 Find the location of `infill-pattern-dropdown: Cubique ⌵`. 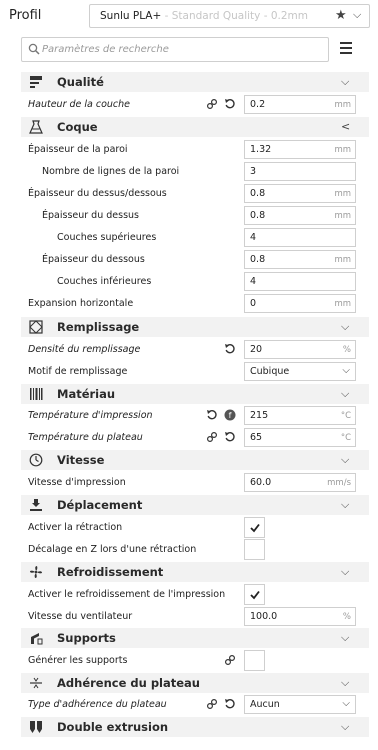

infill-pattern-dropdown: Cubique ⌵ is located at coordinates (300, 371).